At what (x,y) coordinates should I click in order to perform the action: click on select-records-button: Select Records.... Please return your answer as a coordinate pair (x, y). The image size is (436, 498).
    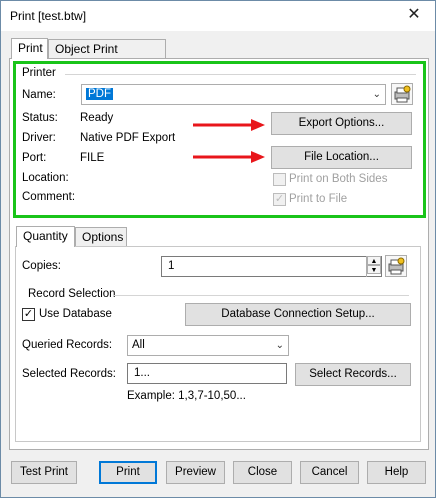
    Looking at the image, I should click on (353, 374).